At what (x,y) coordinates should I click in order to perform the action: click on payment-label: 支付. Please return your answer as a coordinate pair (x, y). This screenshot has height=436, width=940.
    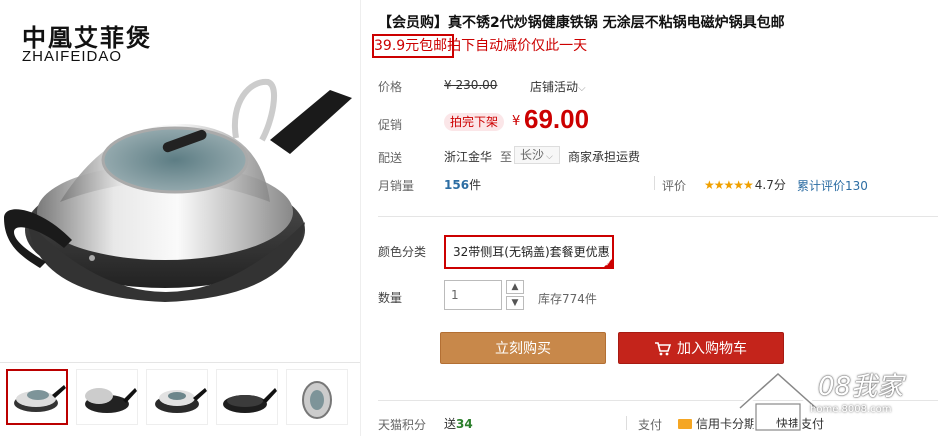
    Looking at the image, I should click on (650, 425).